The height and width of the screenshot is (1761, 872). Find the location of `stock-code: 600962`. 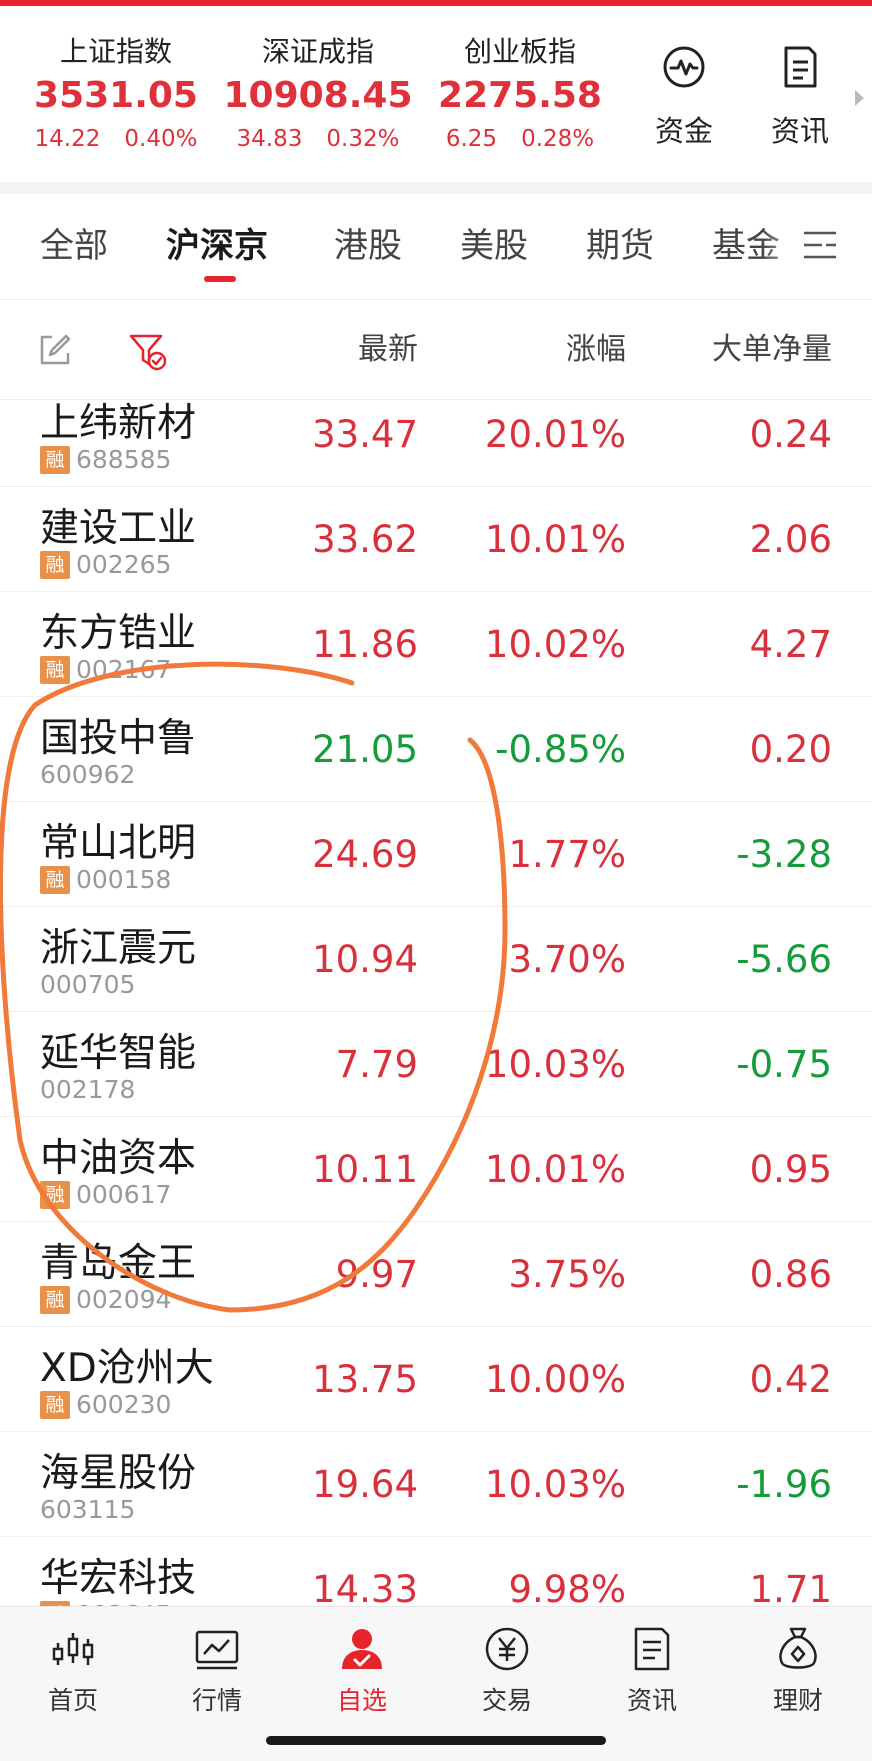

stock-code: 600962 is located at coordinates (88, 774).